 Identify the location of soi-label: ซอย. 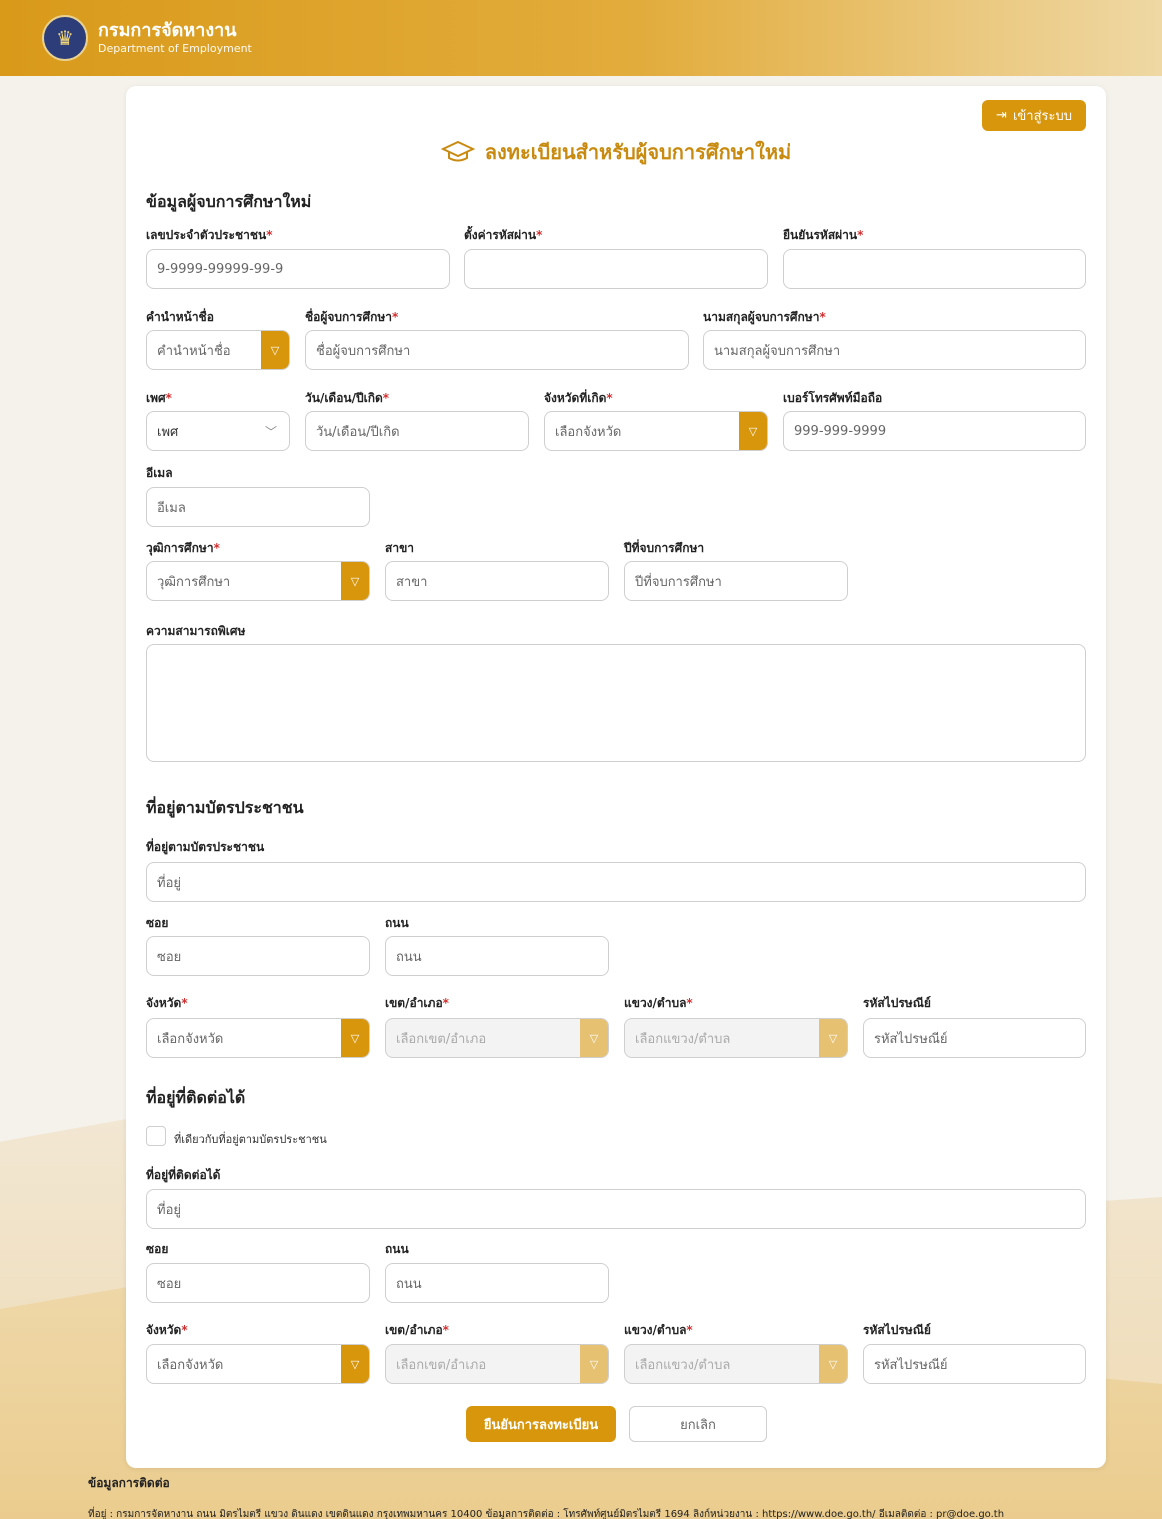
(157, 923).